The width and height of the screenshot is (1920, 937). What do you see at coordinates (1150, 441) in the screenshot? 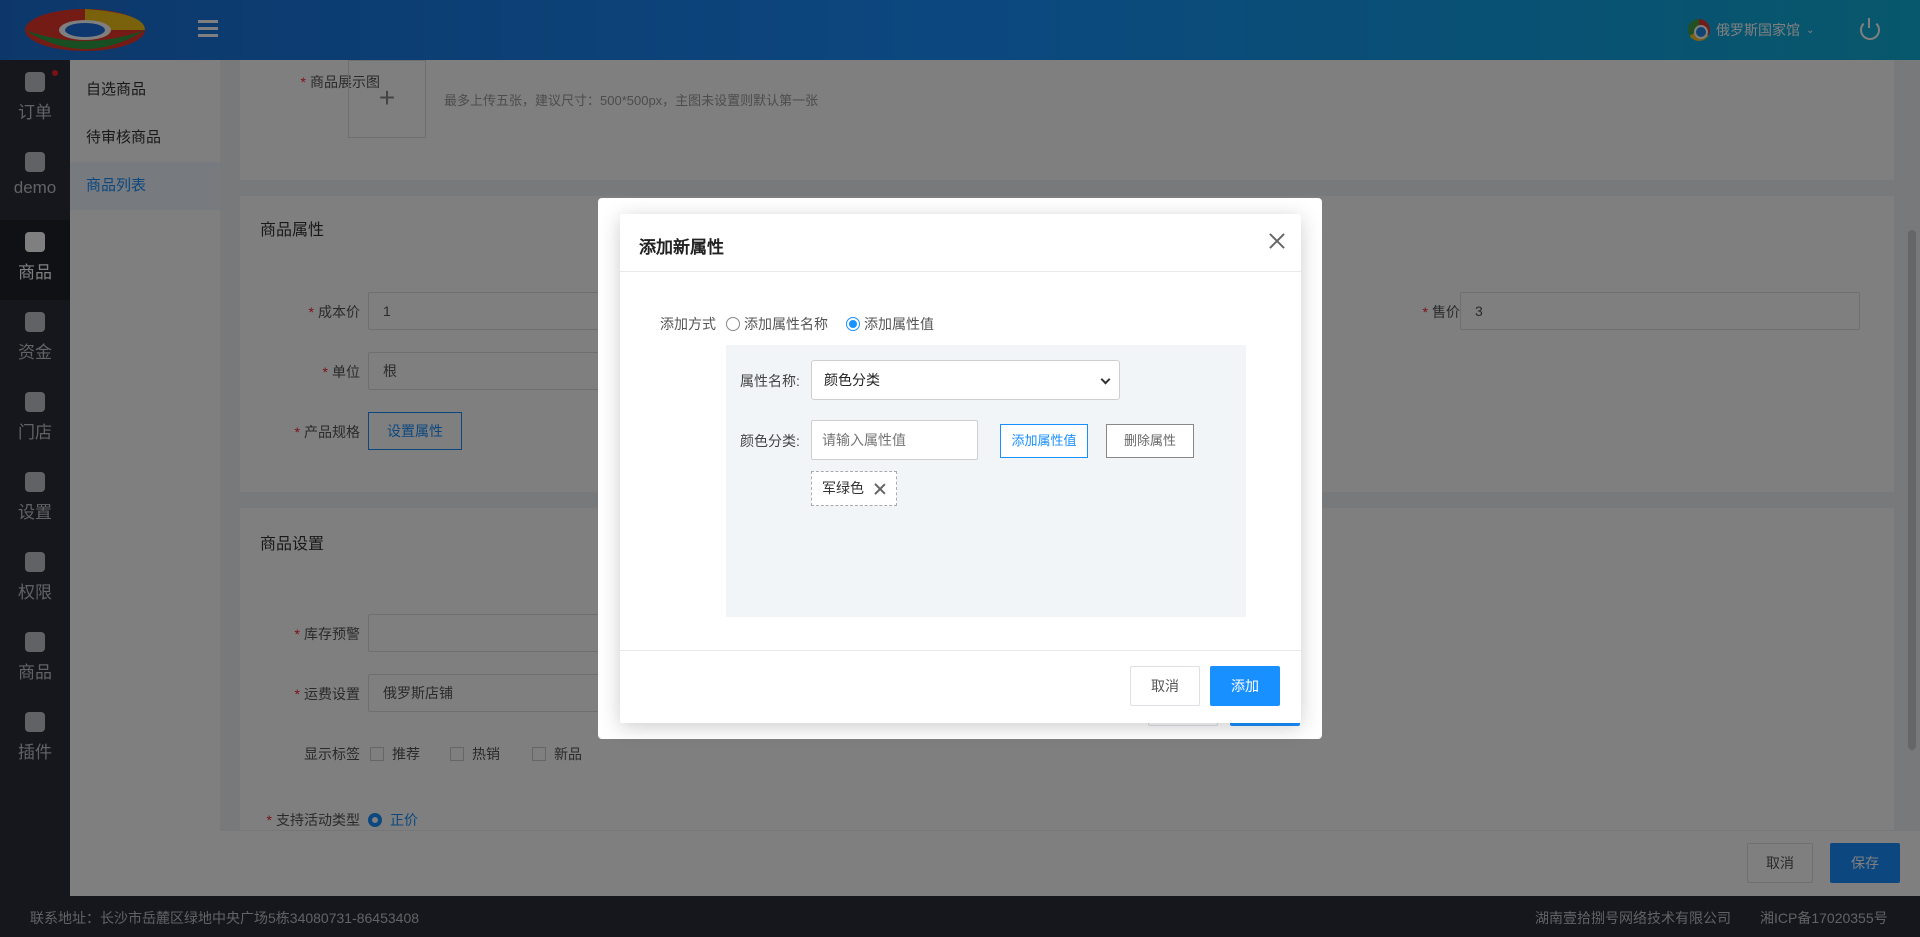
I see `delete-attribute-button: 删除属性` at bounding box center [1150, 441].